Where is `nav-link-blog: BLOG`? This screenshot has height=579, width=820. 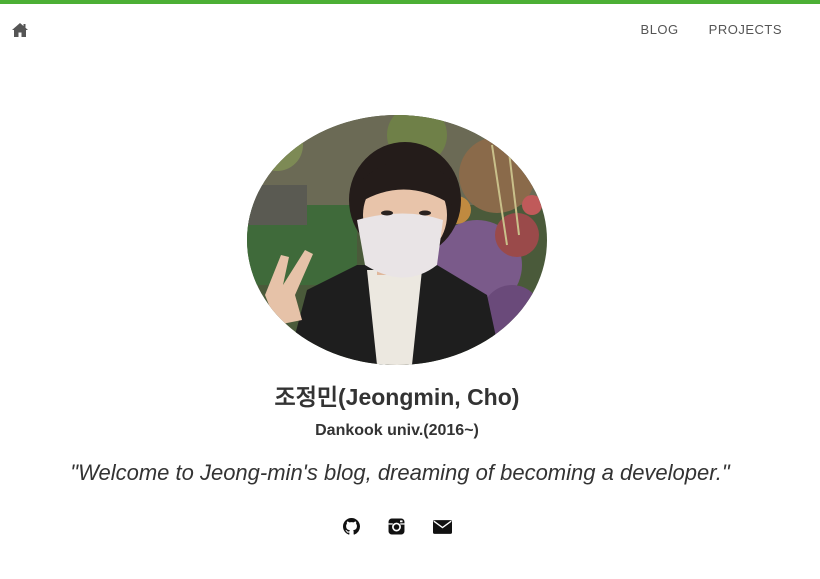 nav-link-blog: BLOG is located at coordinates (660, 30).